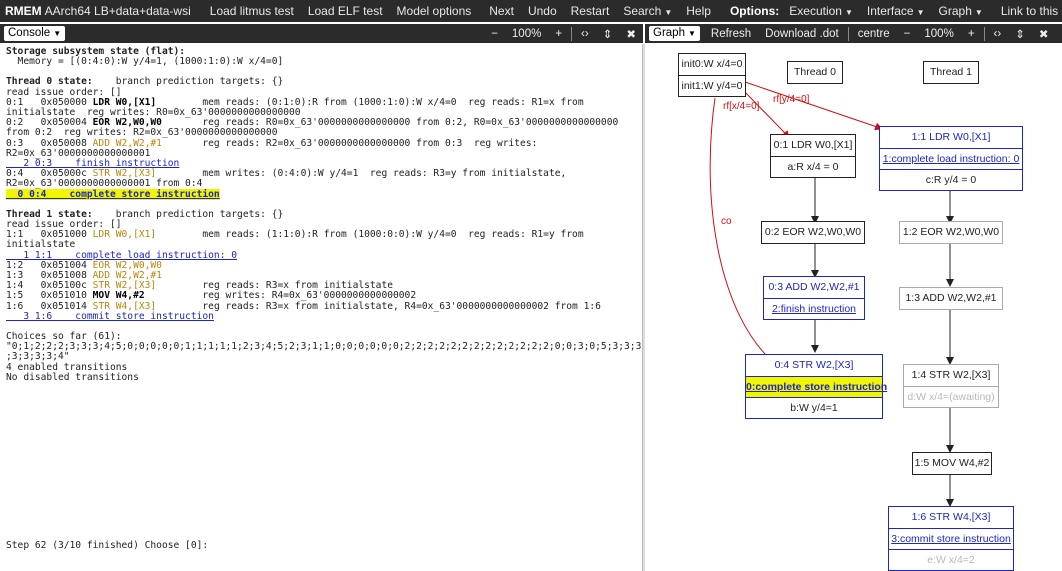 This screenshot has width=1062, height=571. Describe the element at coordinates (127, 143) in the screenshot. I see `instr-mnemonic: ADD W2,W2,#1` at that location.